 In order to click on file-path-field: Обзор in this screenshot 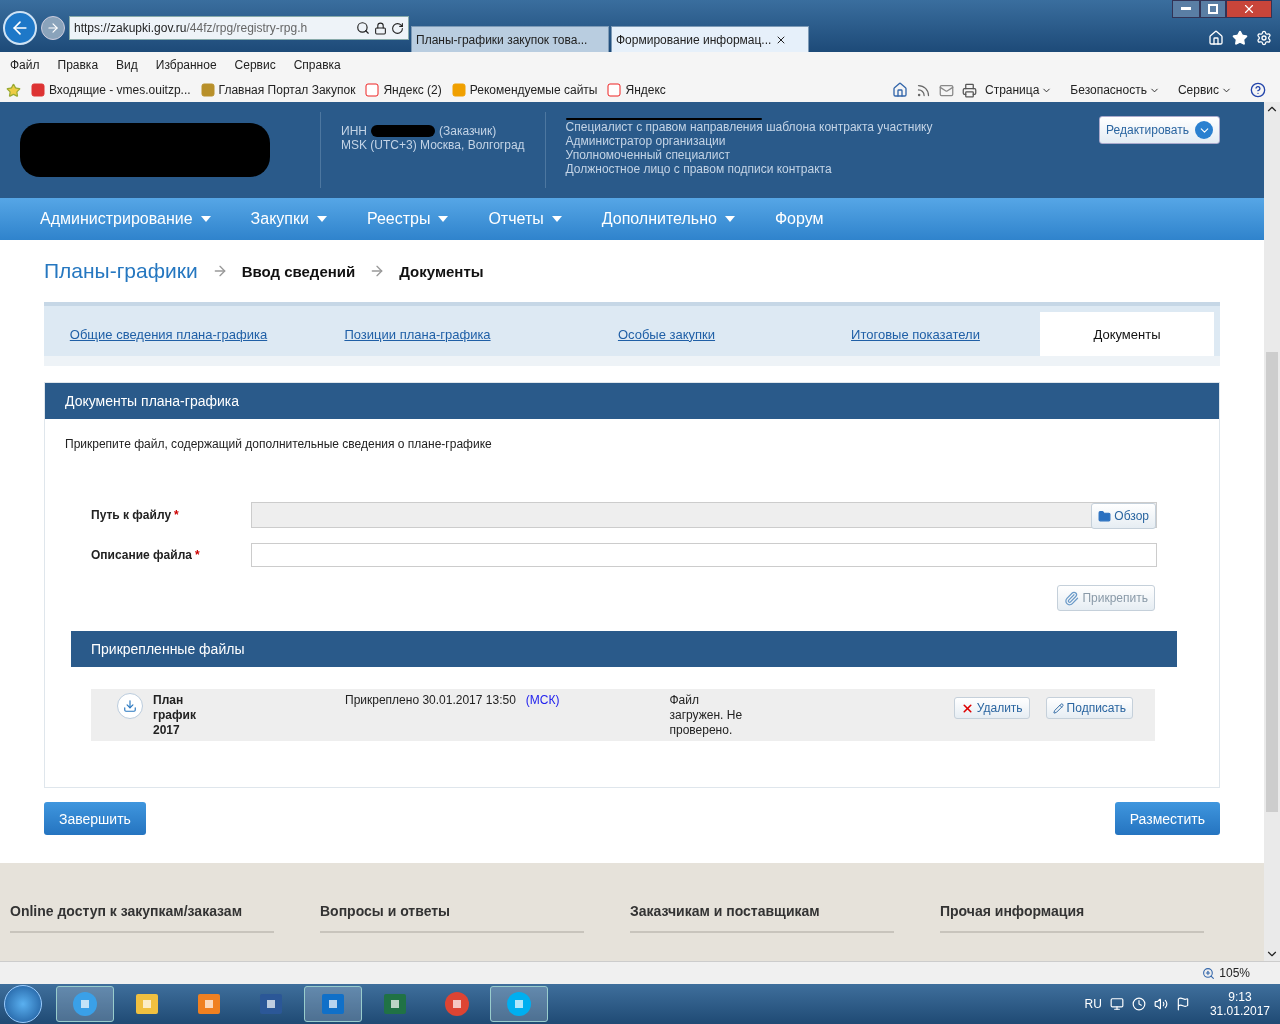, I will do `click(704, 515)`.